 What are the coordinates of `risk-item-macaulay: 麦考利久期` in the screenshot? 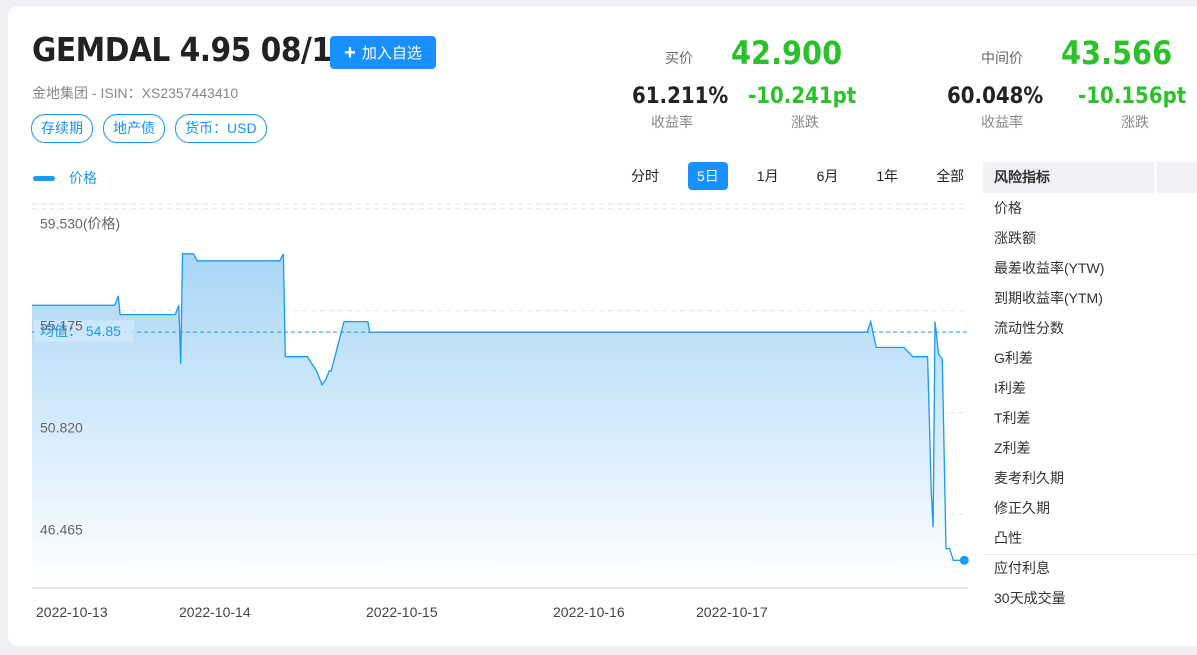 It's located at (1090, 478).